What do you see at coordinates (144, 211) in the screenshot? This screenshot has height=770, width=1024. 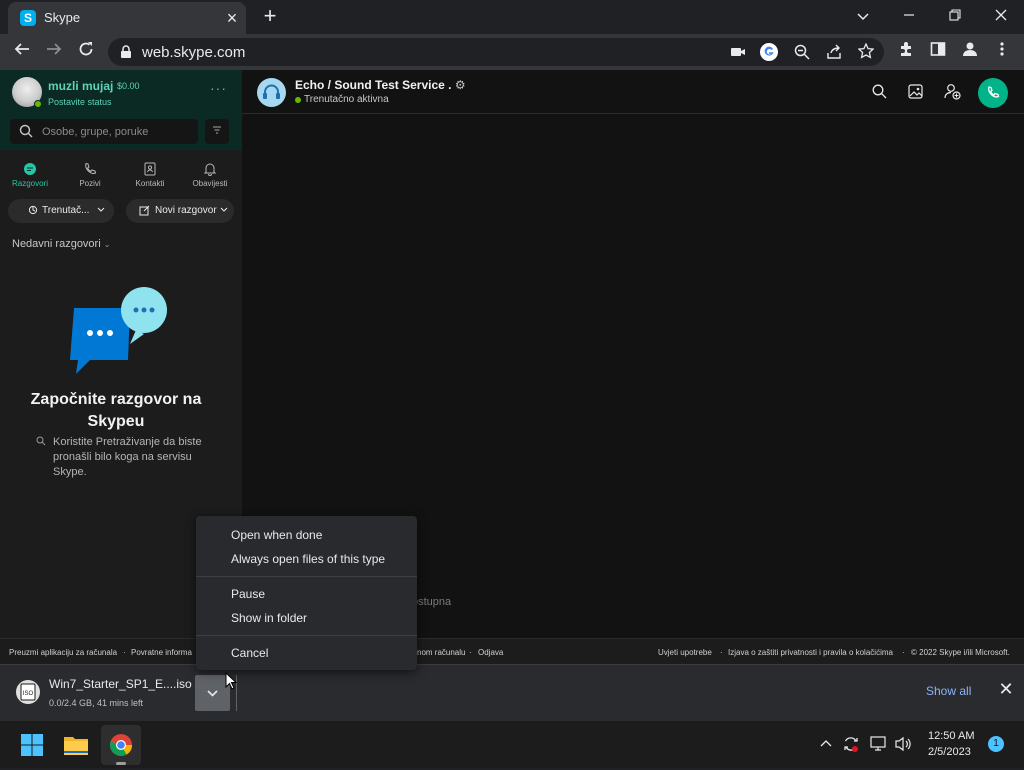 I see `compose-icon` at bounding box center [144, 211].